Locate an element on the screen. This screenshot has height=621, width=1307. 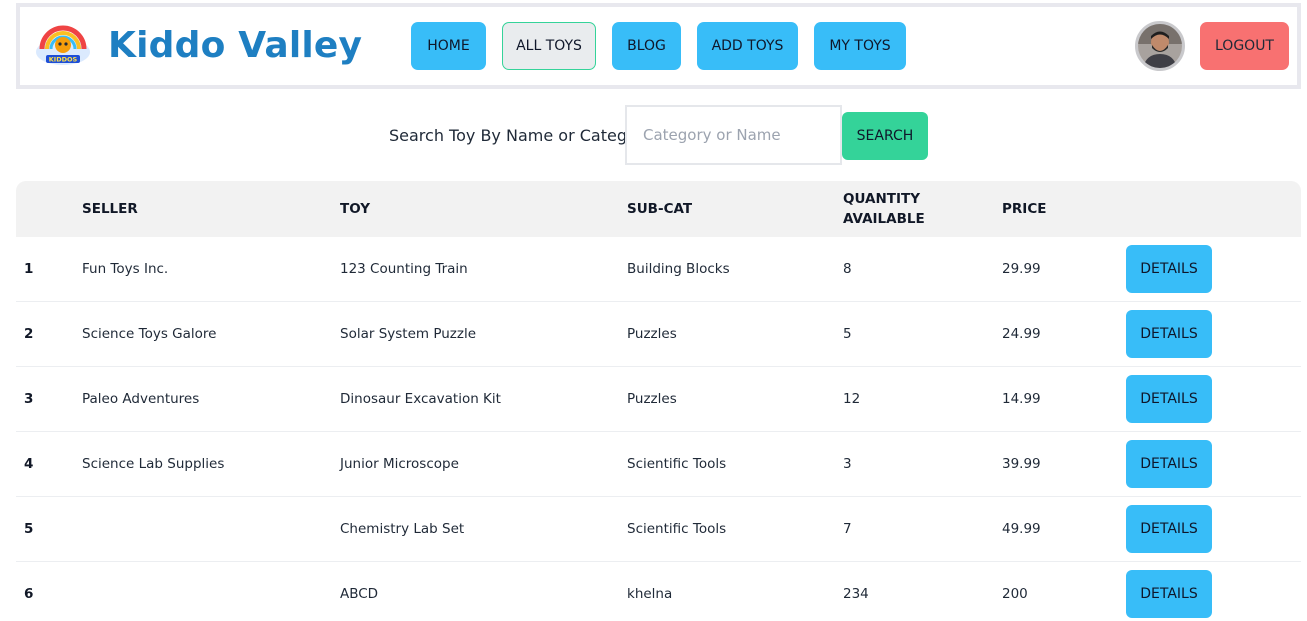
row-seller: Science Lab Supplies is located at coordinates (153, 464).